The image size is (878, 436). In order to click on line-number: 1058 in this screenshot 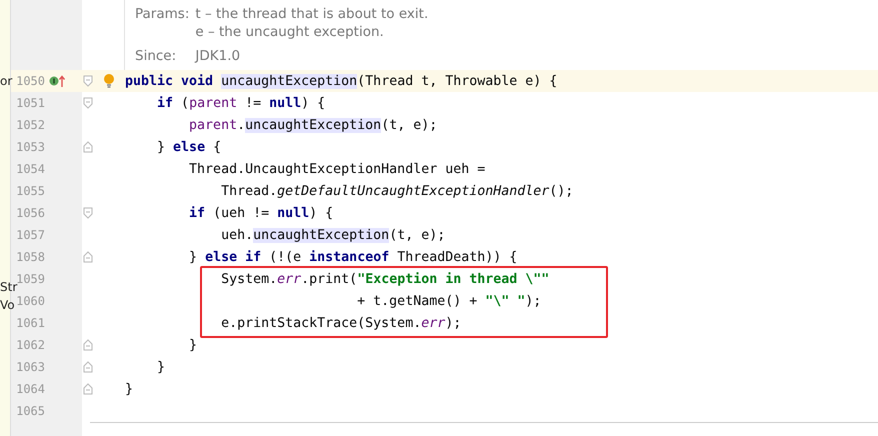, I will do `click(30, 257)`.